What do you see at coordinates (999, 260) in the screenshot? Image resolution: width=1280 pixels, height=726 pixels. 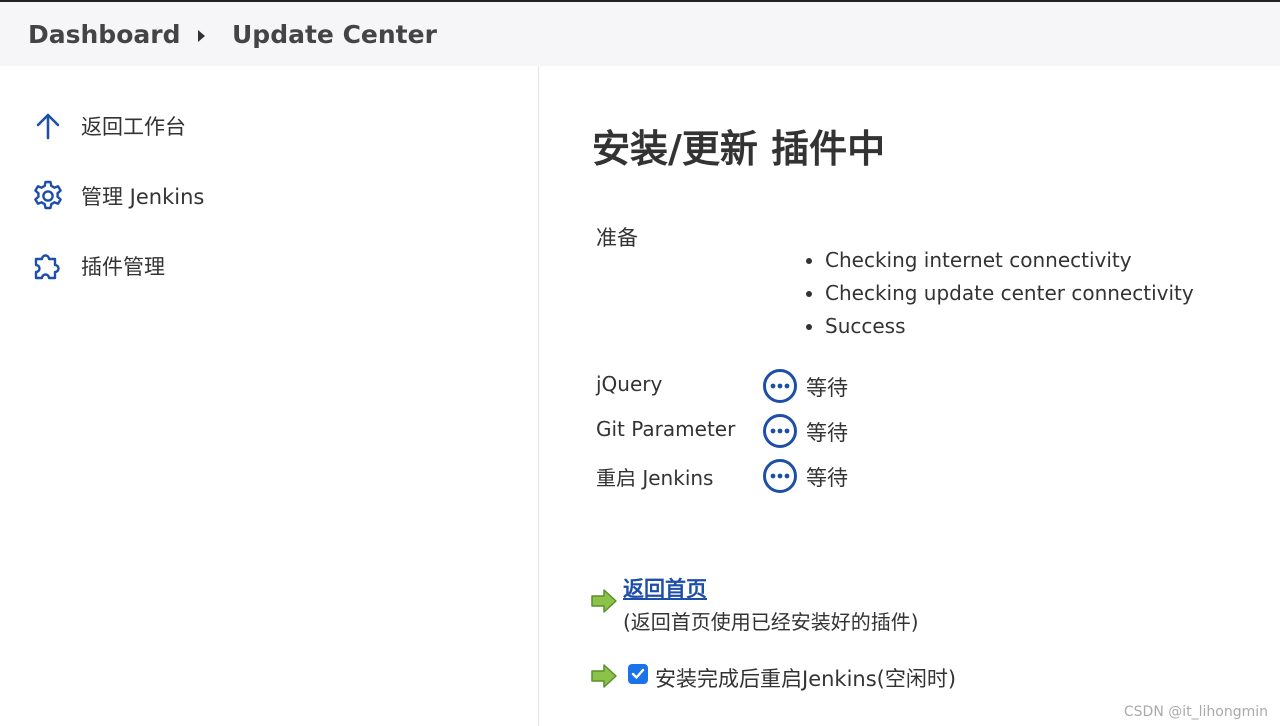 I see `list-item: Checking internet connectivity` at bounding box center [999, 260].